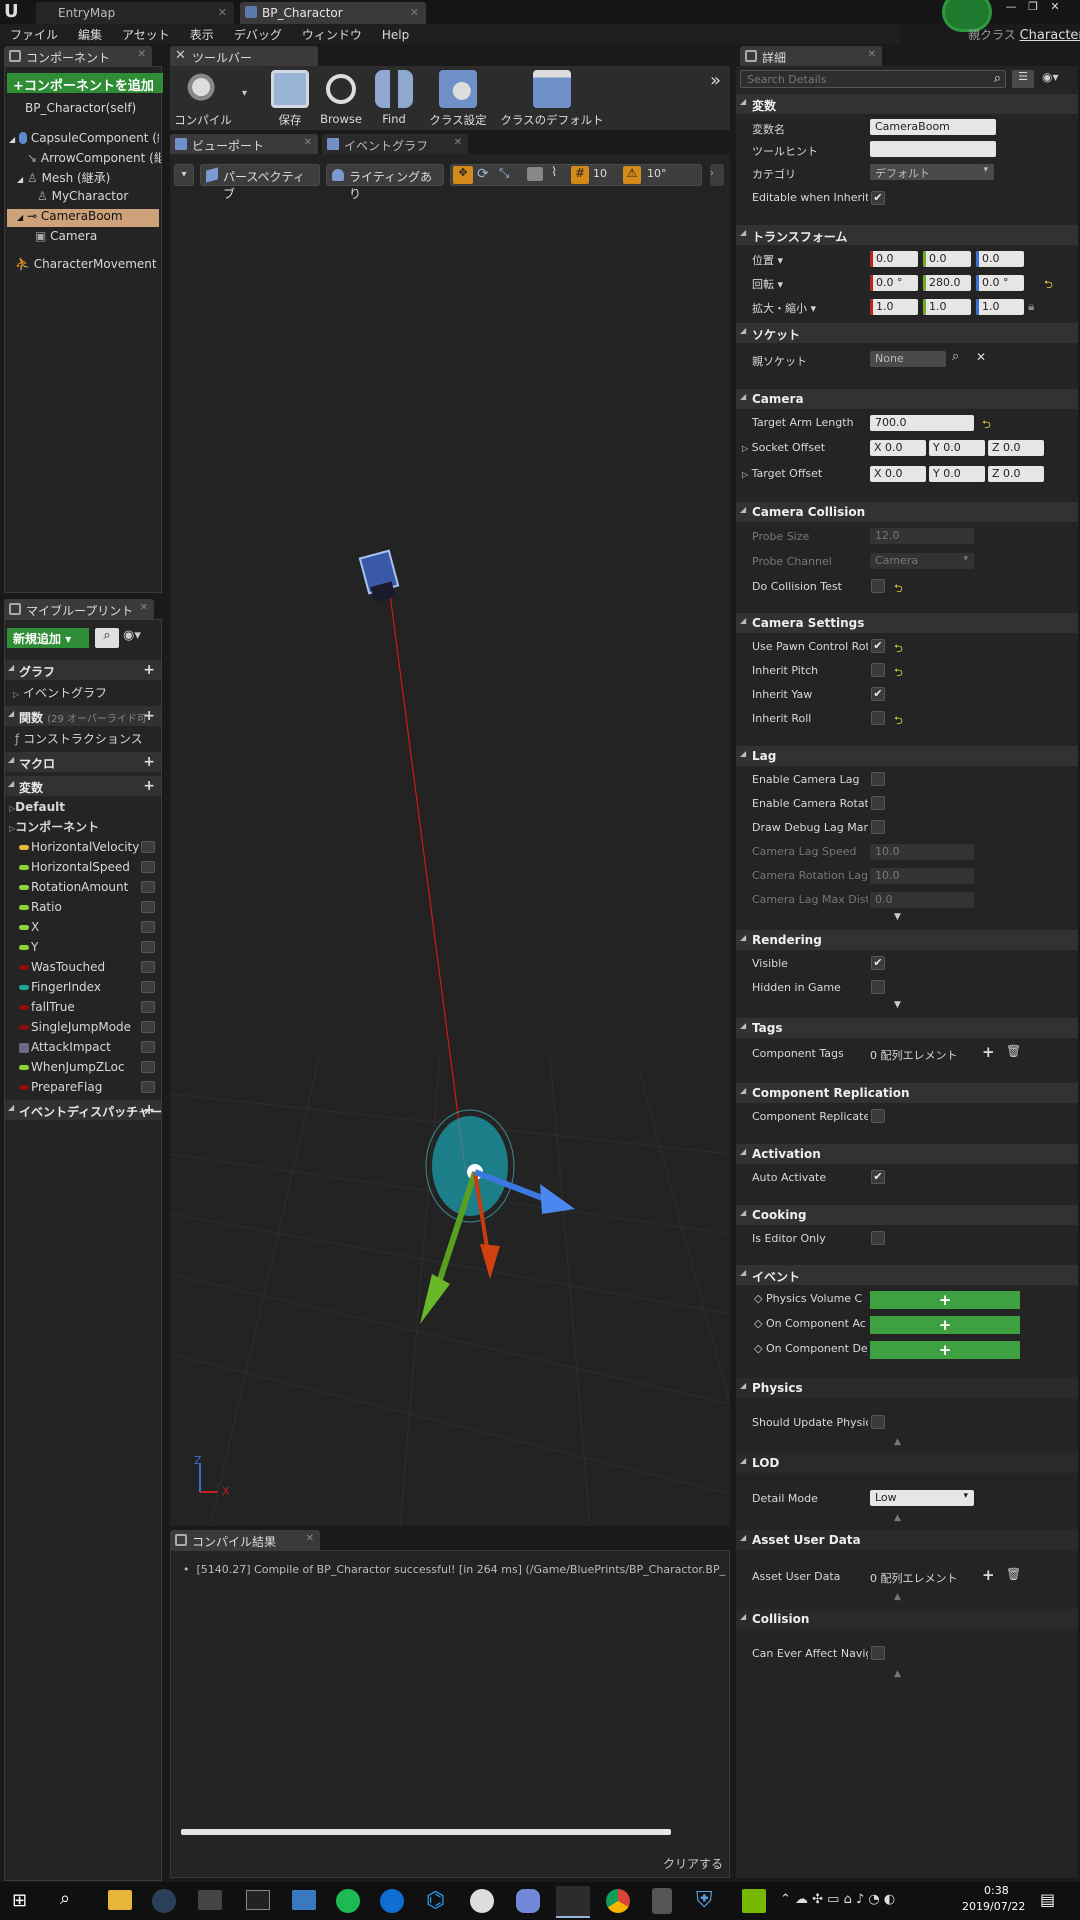  I want to click on close-window-icon: ✕, so click(1055, 6).